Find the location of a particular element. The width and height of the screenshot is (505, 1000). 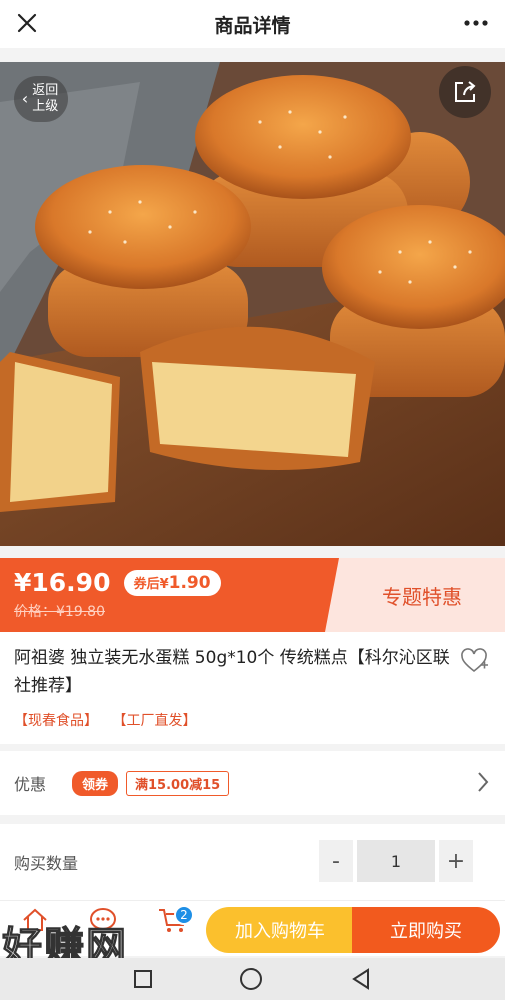

original-price: 价格：¥19.80 is located at coordinates (59, 612).